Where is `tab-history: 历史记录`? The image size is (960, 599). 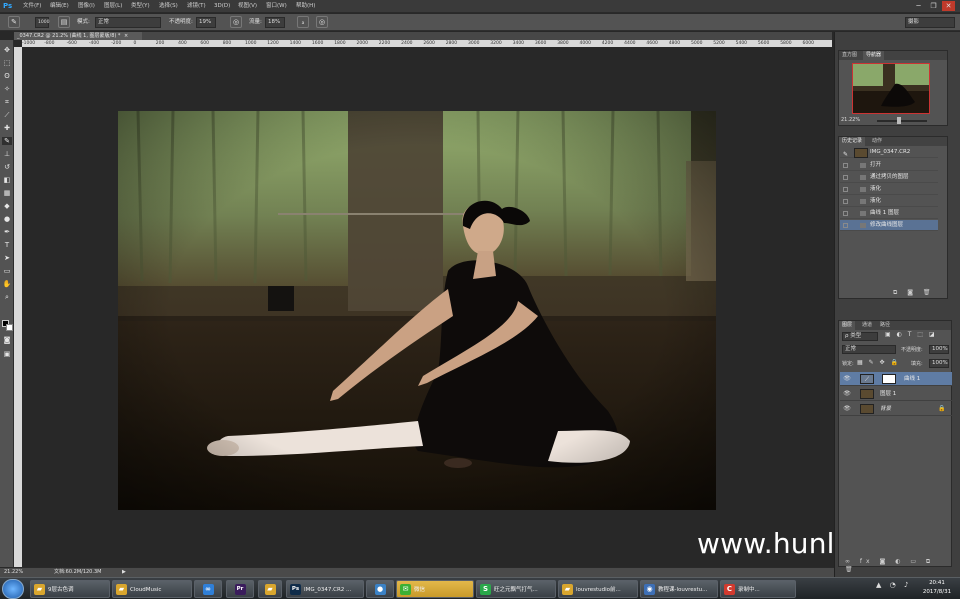
tab-history: 历史记录 is located at coordinates (852, 141).